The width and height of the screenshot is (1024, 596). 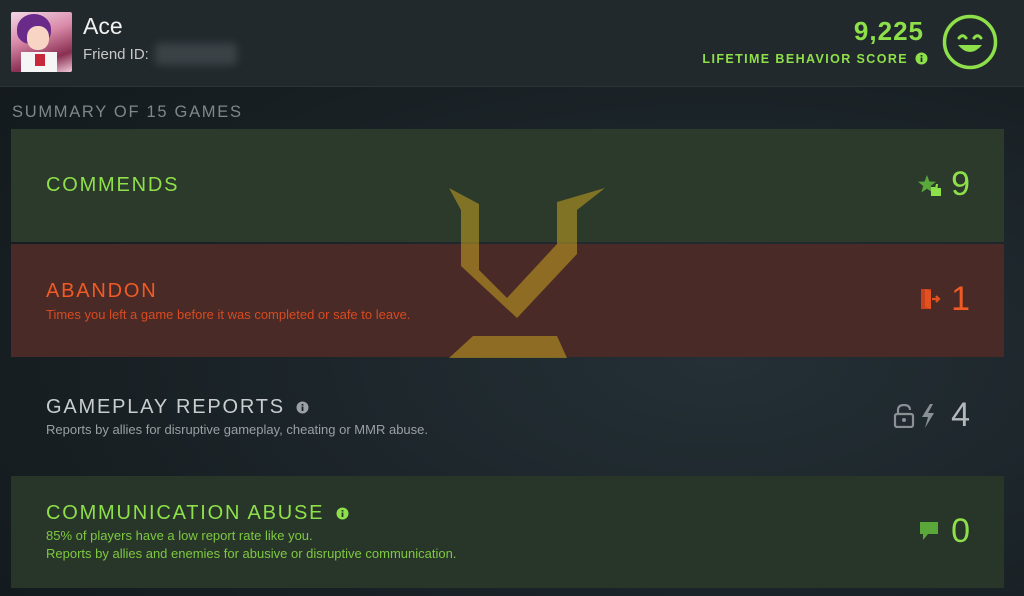 I want to click on lightning-icon, so click(x=928, y=416).